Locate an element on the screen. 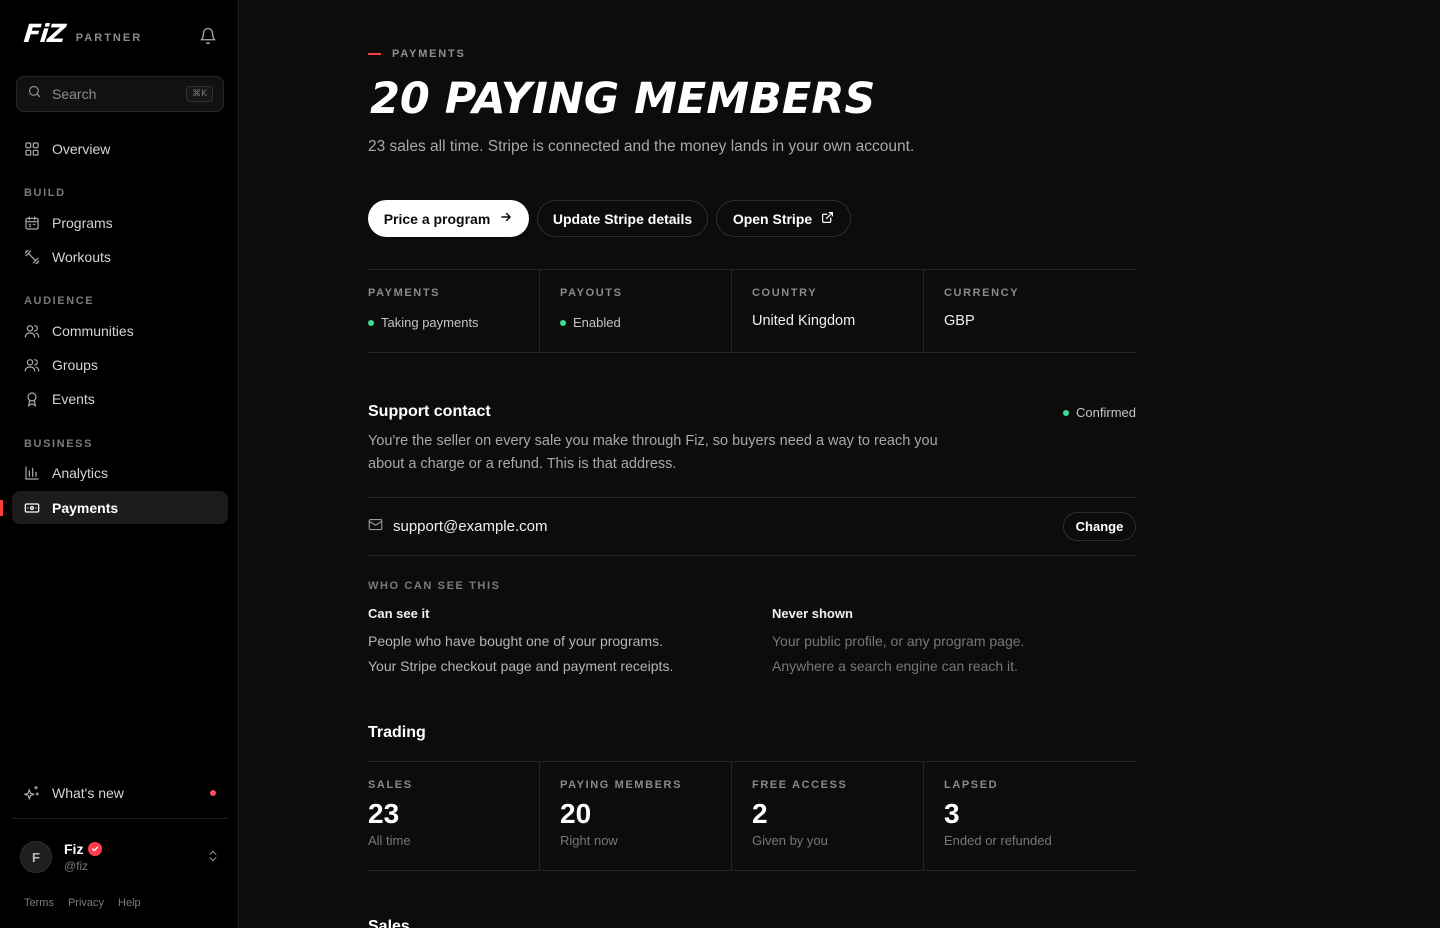 This screenshot has width=1440, height=928. bell-icon is located at coordinates (208, 36).